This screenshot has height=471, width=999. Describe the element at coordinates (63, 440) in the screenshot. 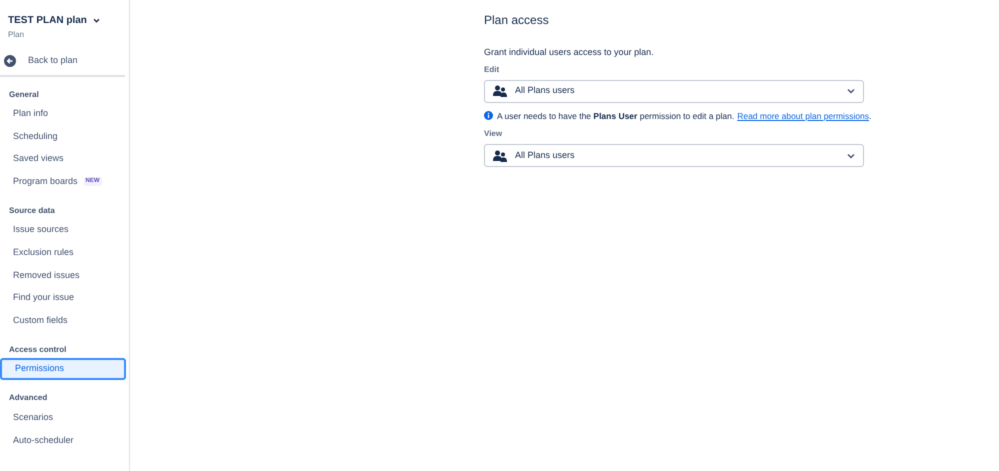

I see `nav-item: Auto-scheduler` at that location.